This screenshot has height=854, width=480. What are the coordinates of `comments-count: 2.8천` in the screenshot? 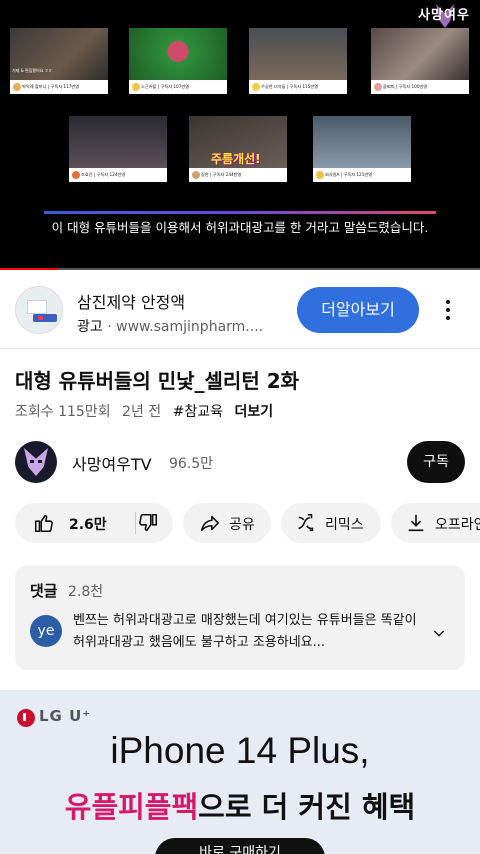 It's located at (86, 592).